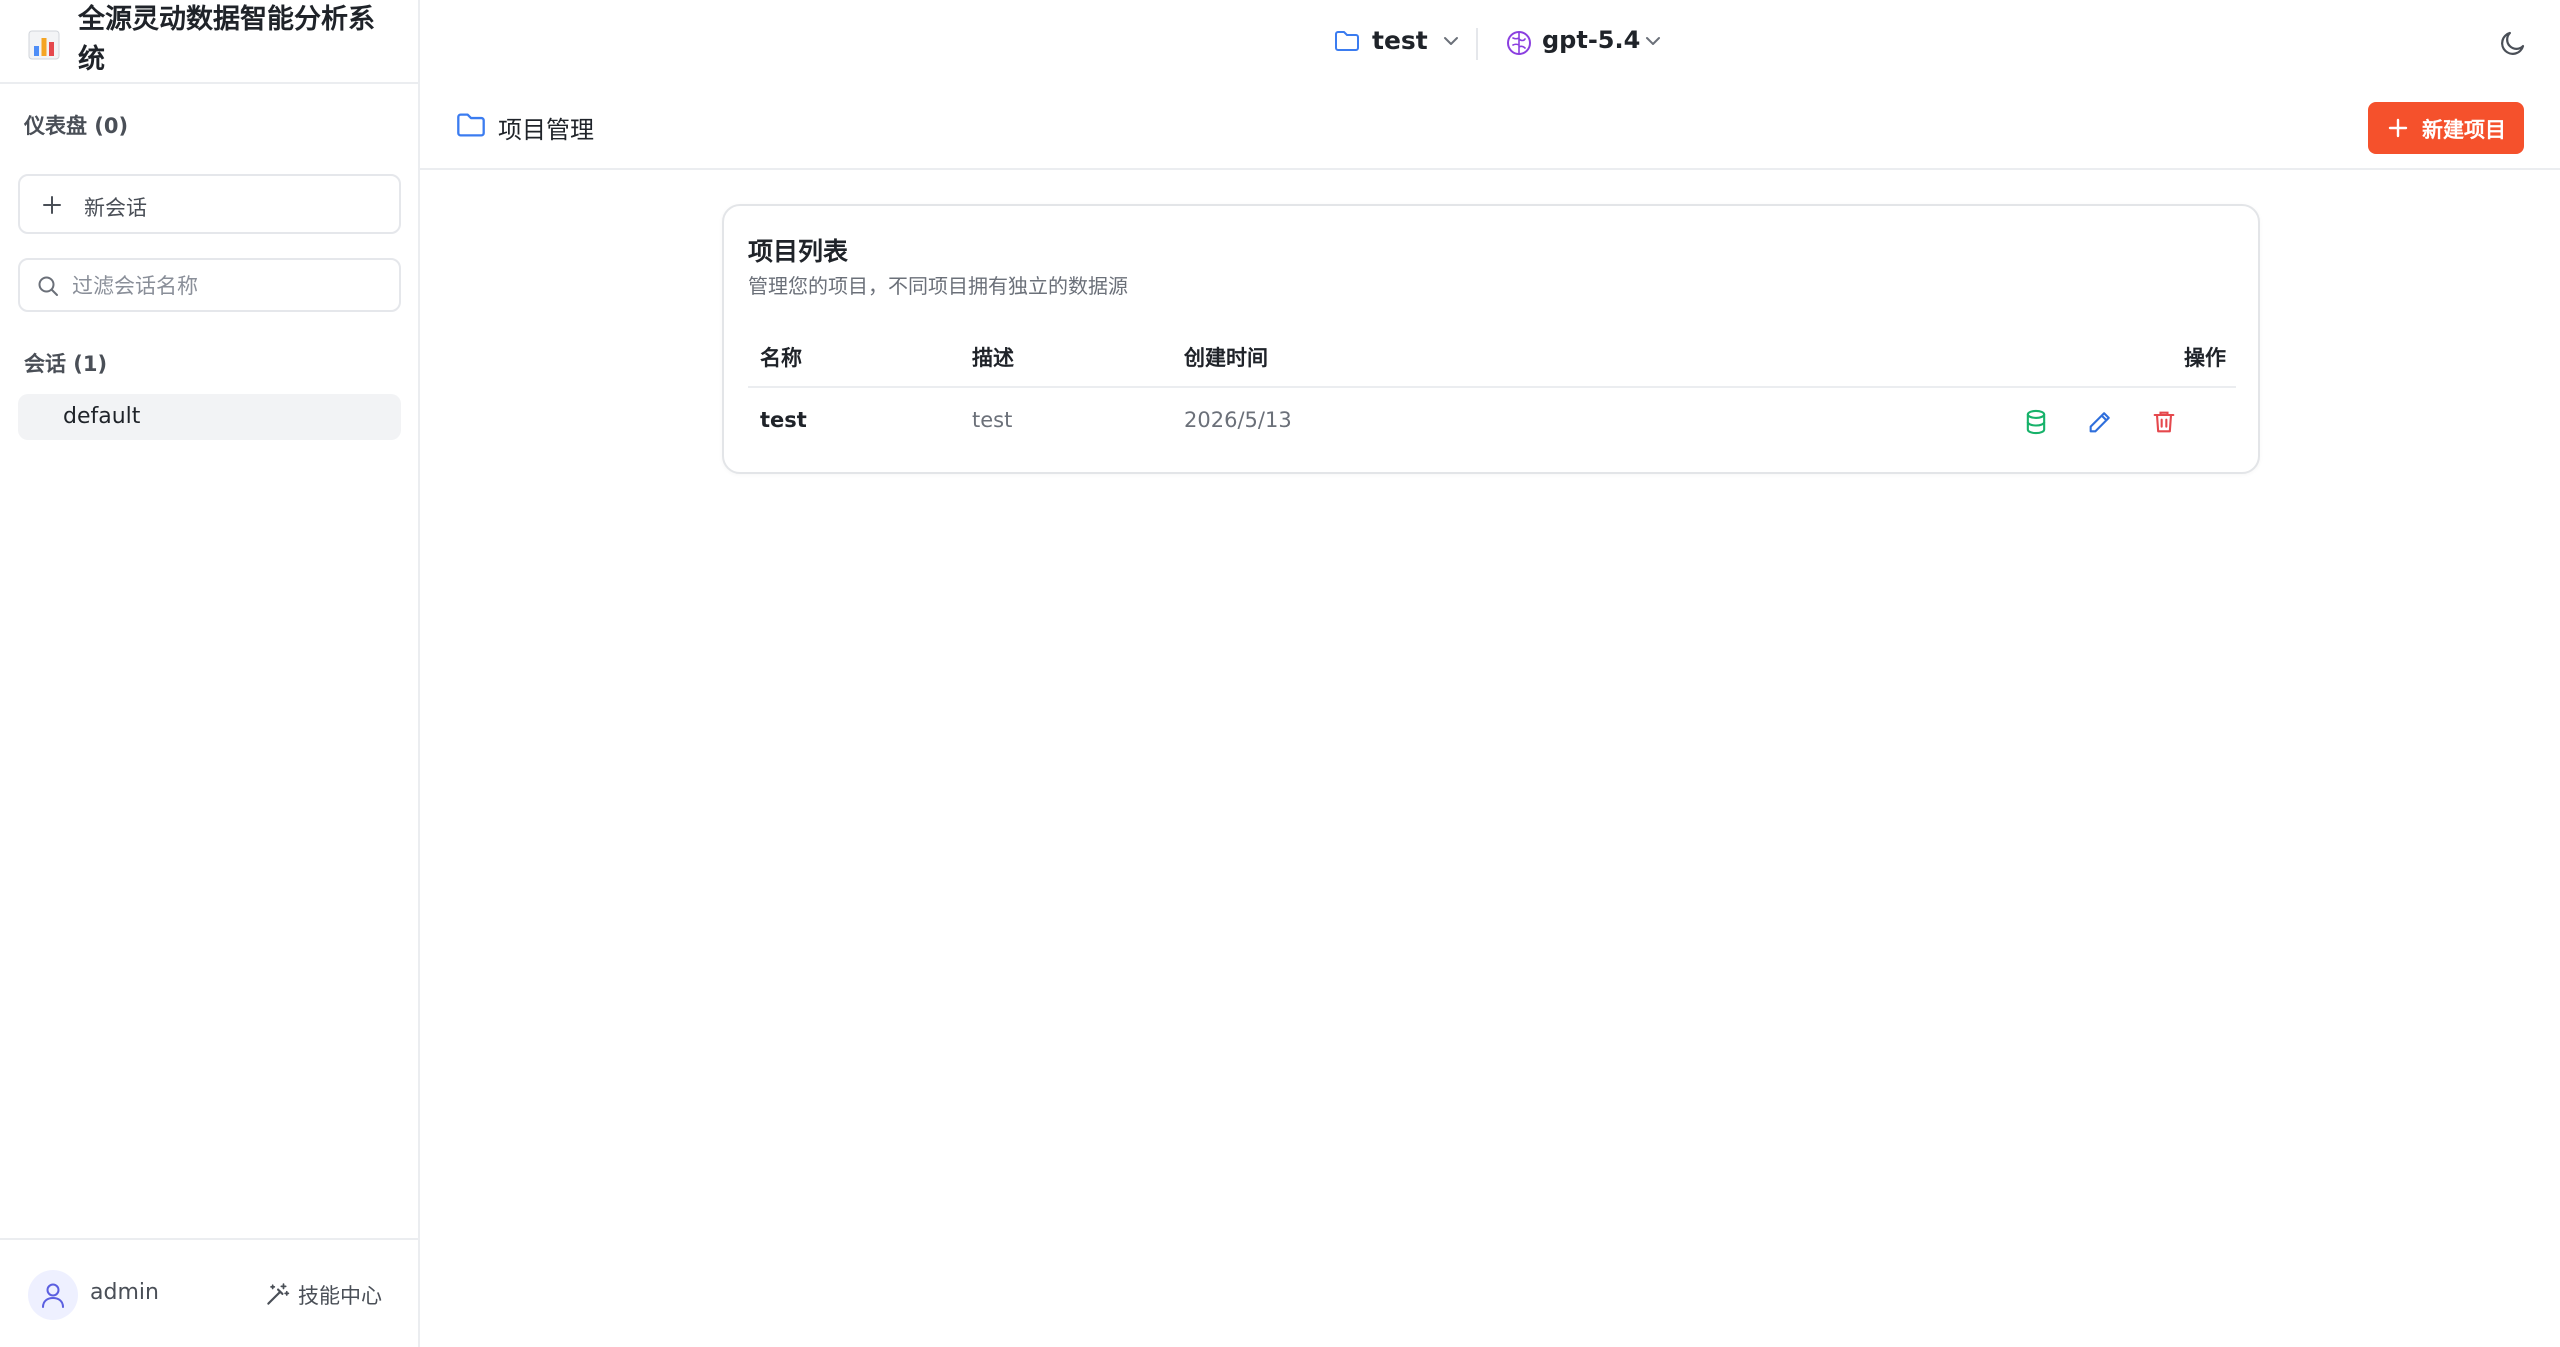 This screenshot has width=2560, height=1347. What do you see at coordinates (781, 358) in the screenshot?
I see `column-header-name: 名称` at bounding box center [781, 358].